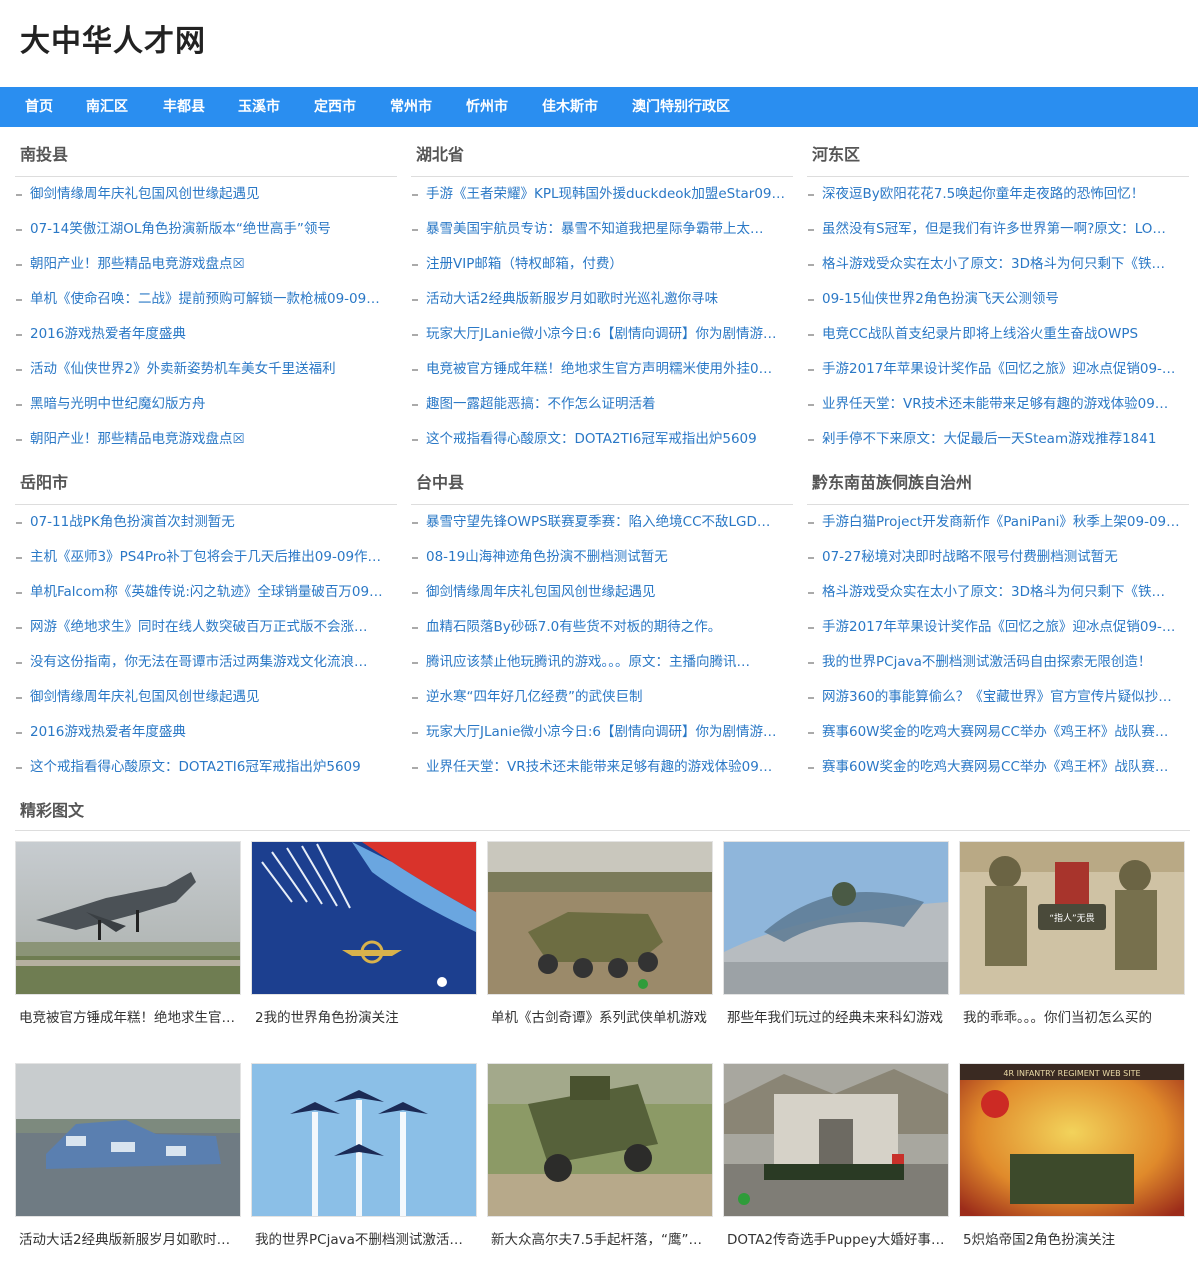  I want to click on gallery-card: 单机《古剑奇谭》系列武侠单机游戏, so click(600, 941).